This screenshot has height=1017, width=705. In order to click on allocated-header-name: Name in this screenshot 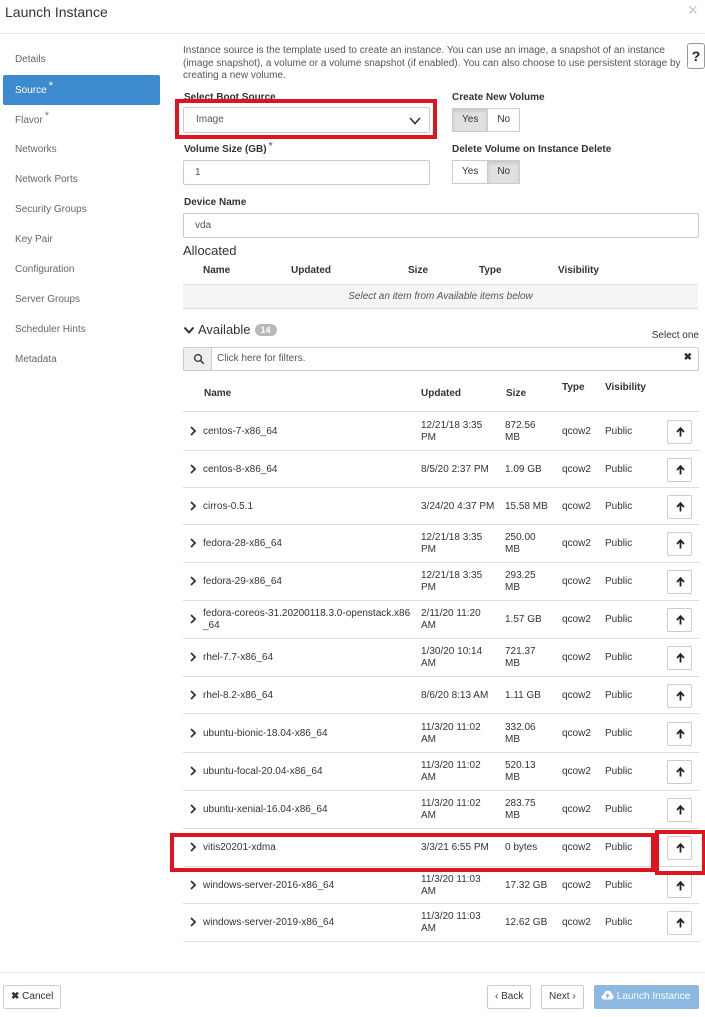, I will do `click(217, 270)`.